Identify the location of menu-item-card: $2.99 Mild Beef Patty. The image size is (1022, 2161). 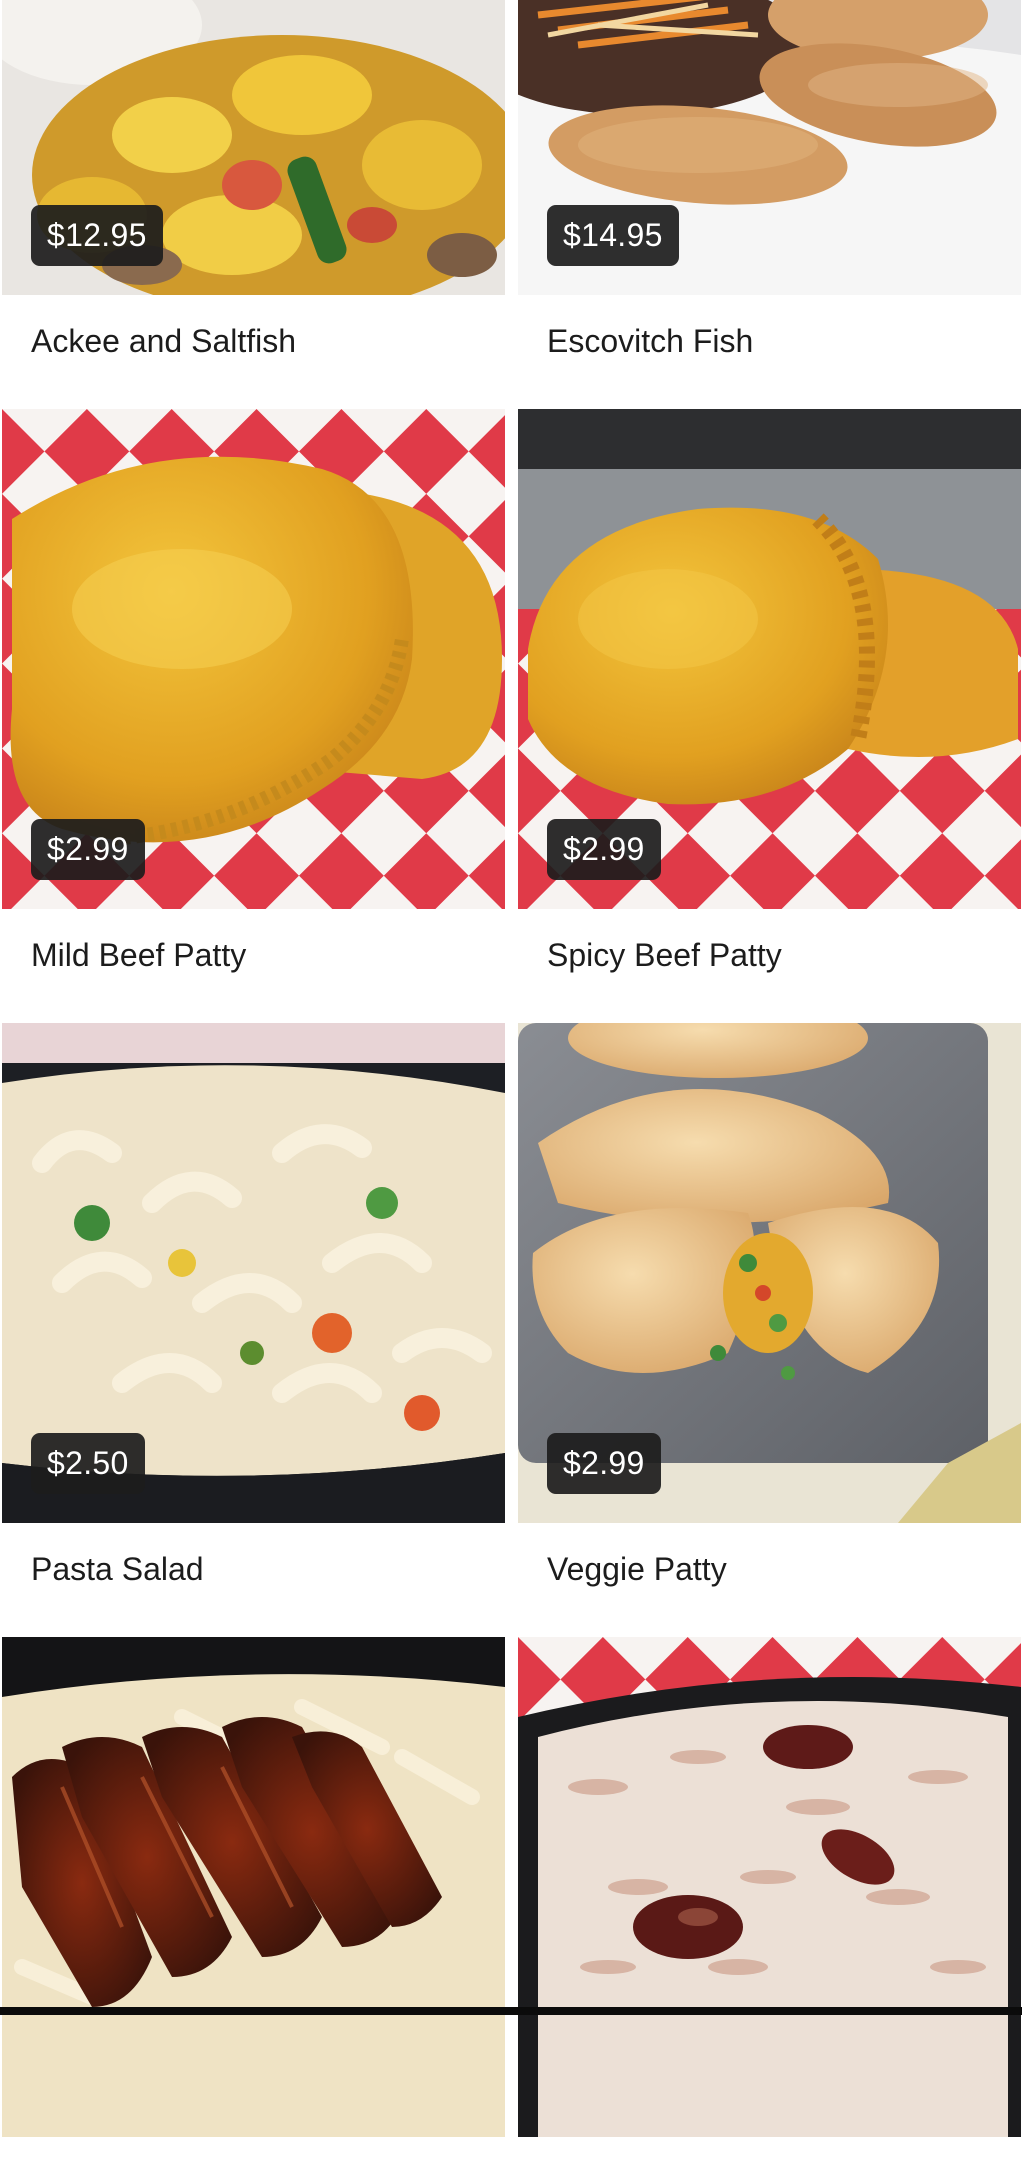
(253, 693).